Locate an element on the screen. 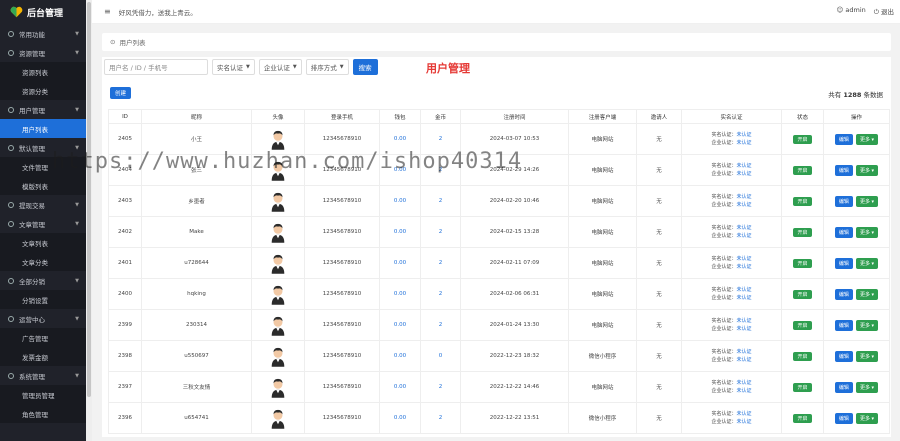 The image size is (900, 441). search-input: 用户名 / ID / 手机号 is located at coordinates (156, 67).